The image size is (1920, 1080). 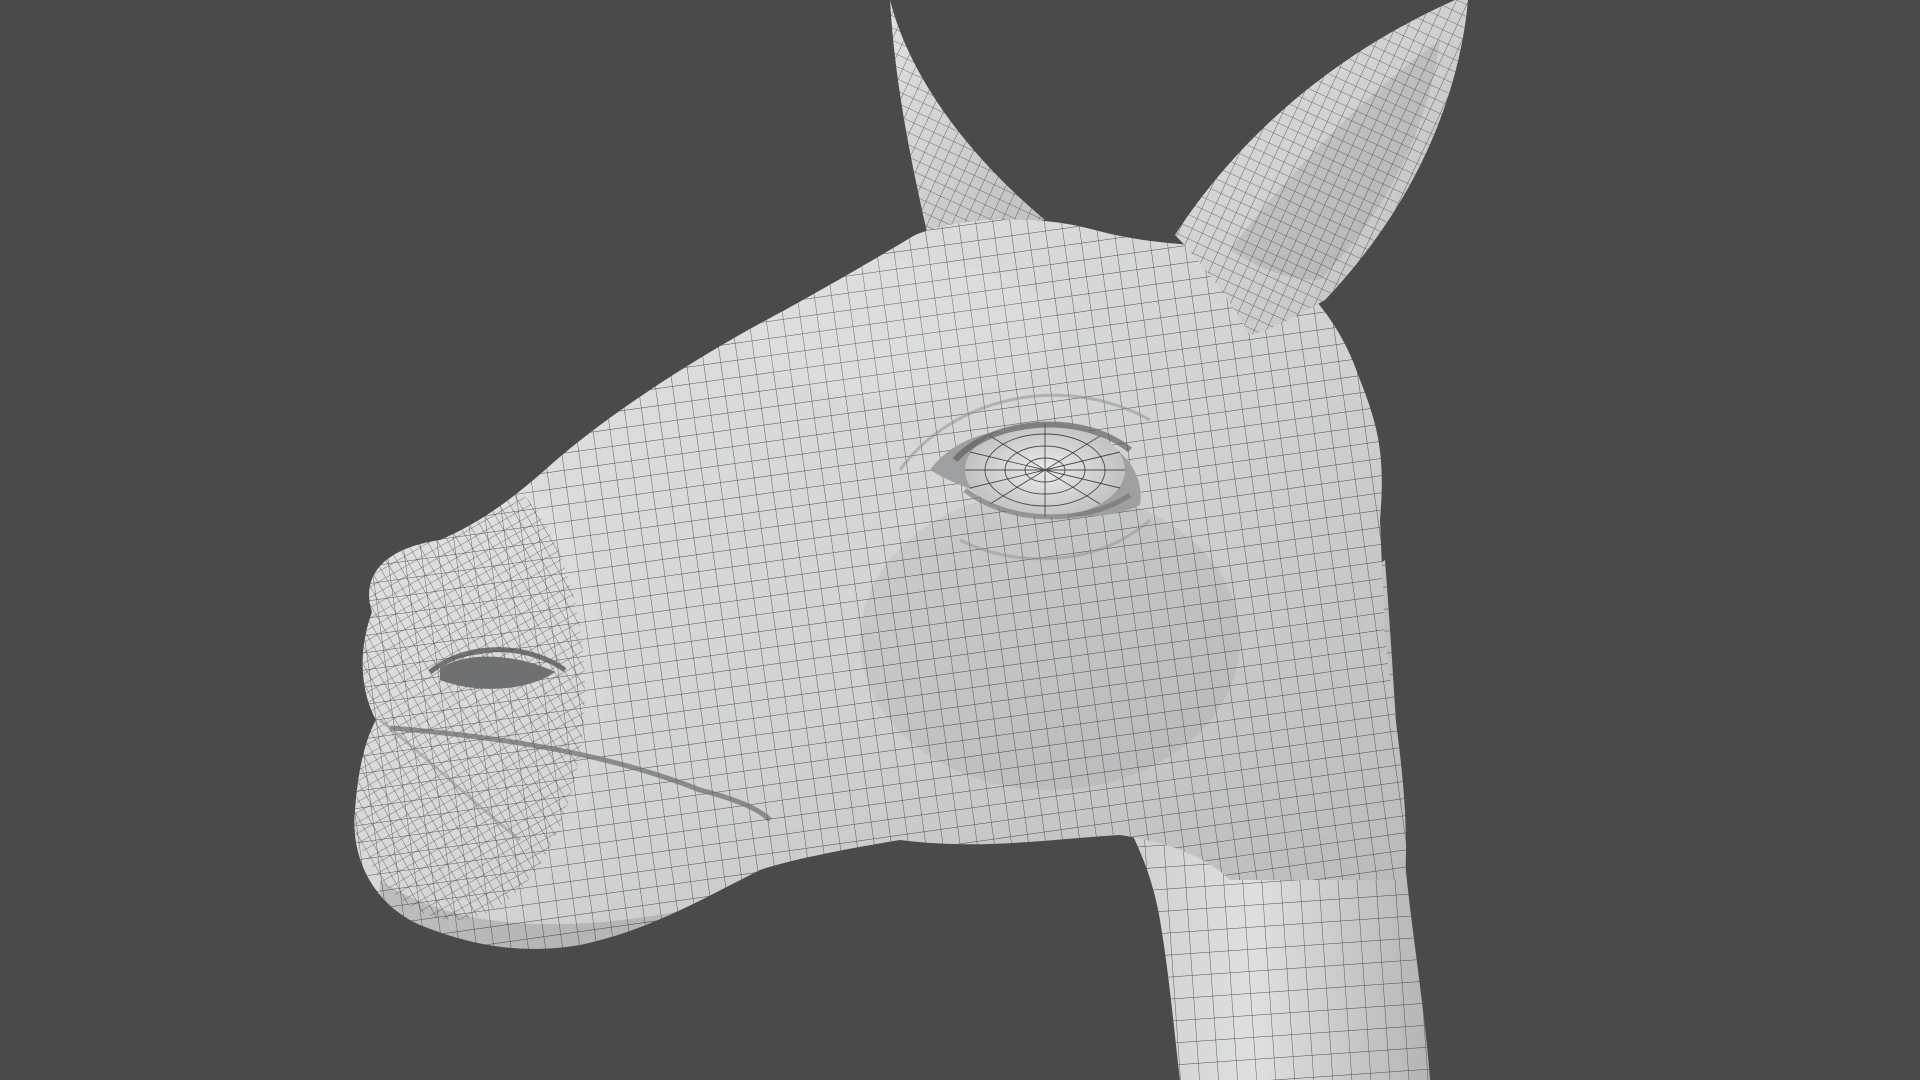 I want to click on left-ear, so click(x=967, y=122).